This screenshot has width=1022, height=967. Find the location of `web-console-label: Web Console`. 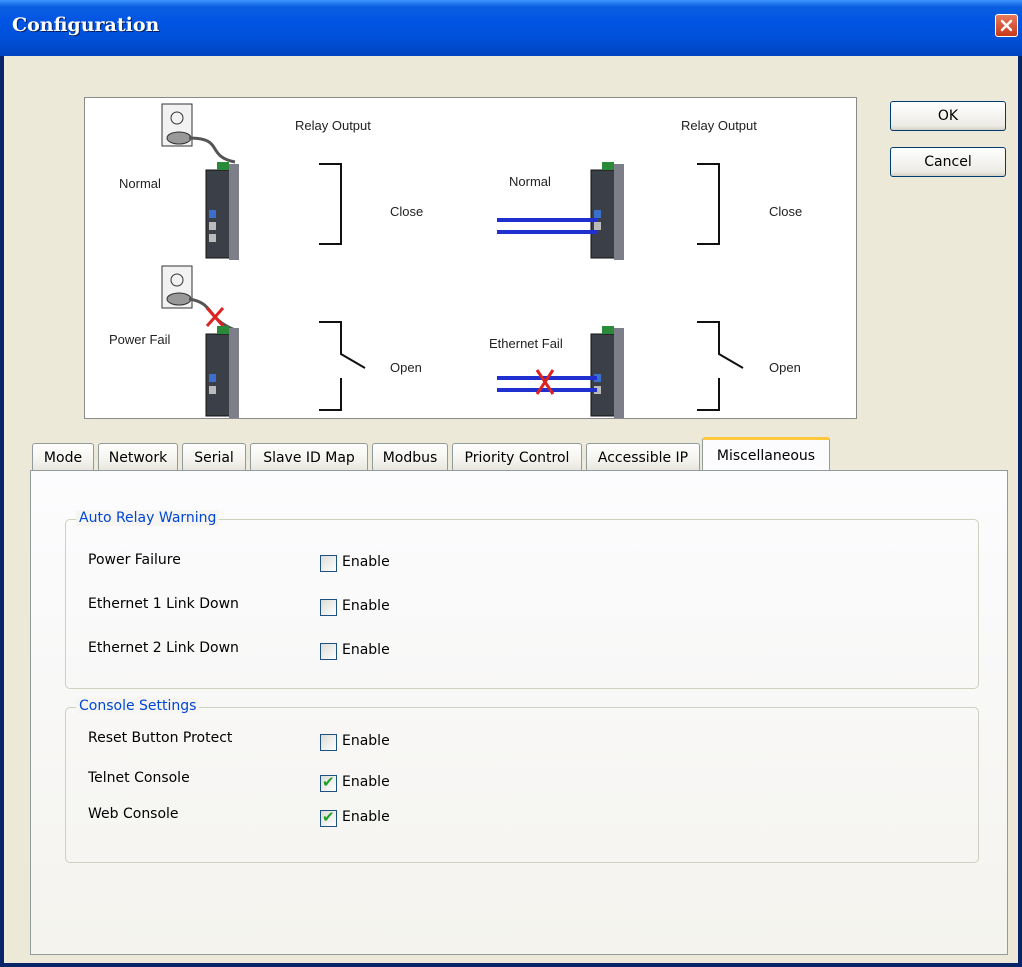

web-console-label: Web Console is located at coordinates (133, 814).